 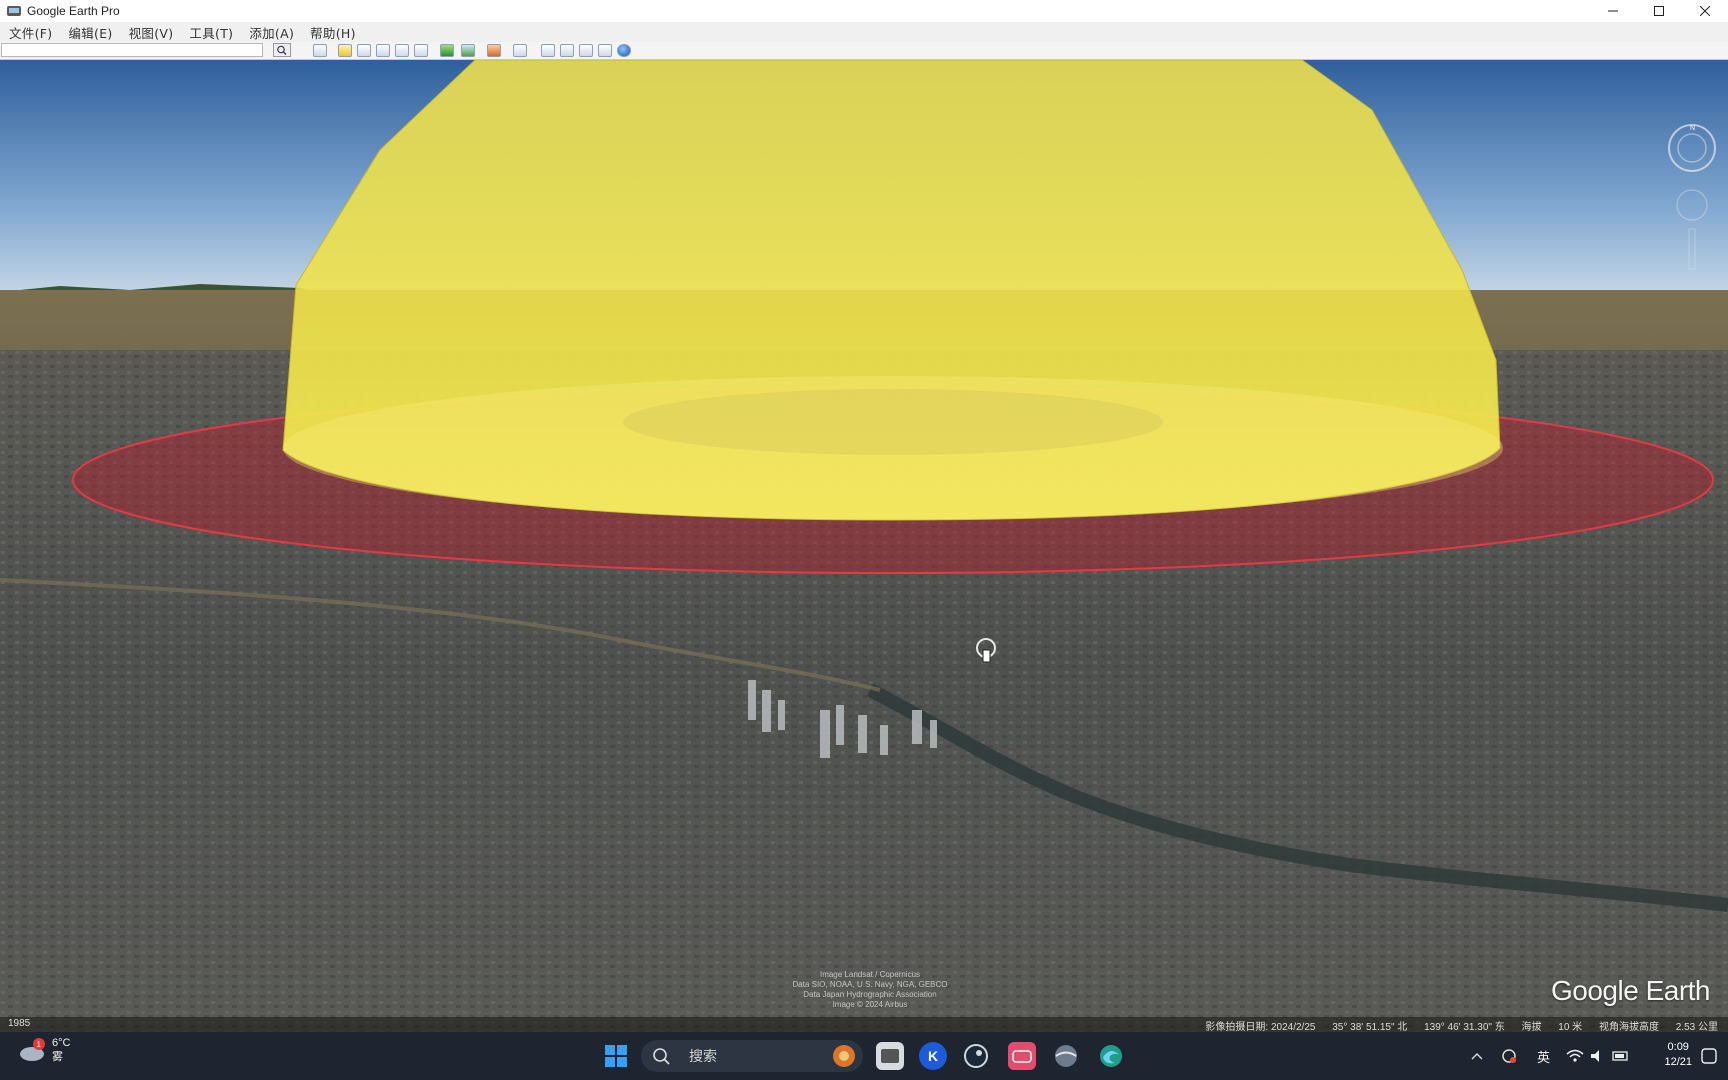 I want to click on steam-app, so click(x=976, y=1056).